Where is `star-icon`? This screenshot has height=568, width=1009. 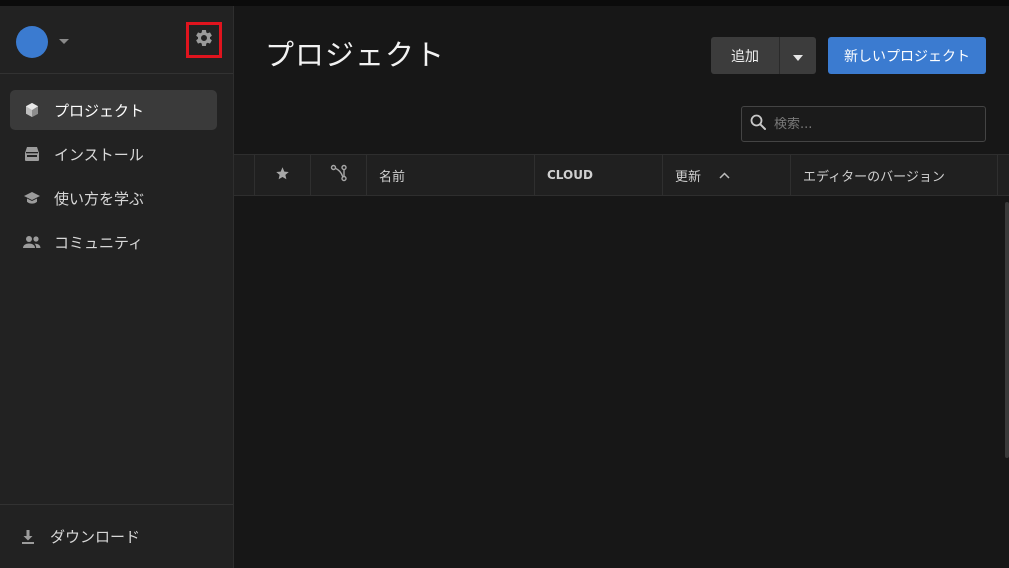 star-icon is located at coordinates (282, 175).